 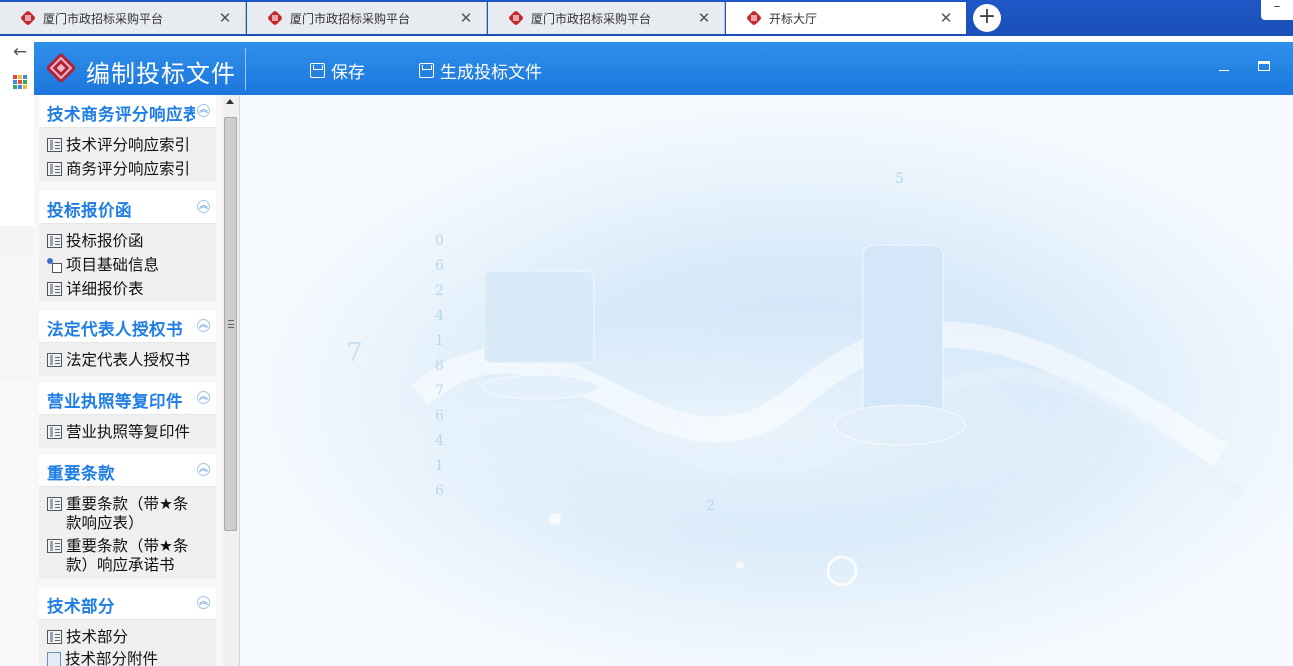 I want to click on group-technical-section: 技术部分 ︽ 技术部分 技术部分附件, so click(x=127, y=626).